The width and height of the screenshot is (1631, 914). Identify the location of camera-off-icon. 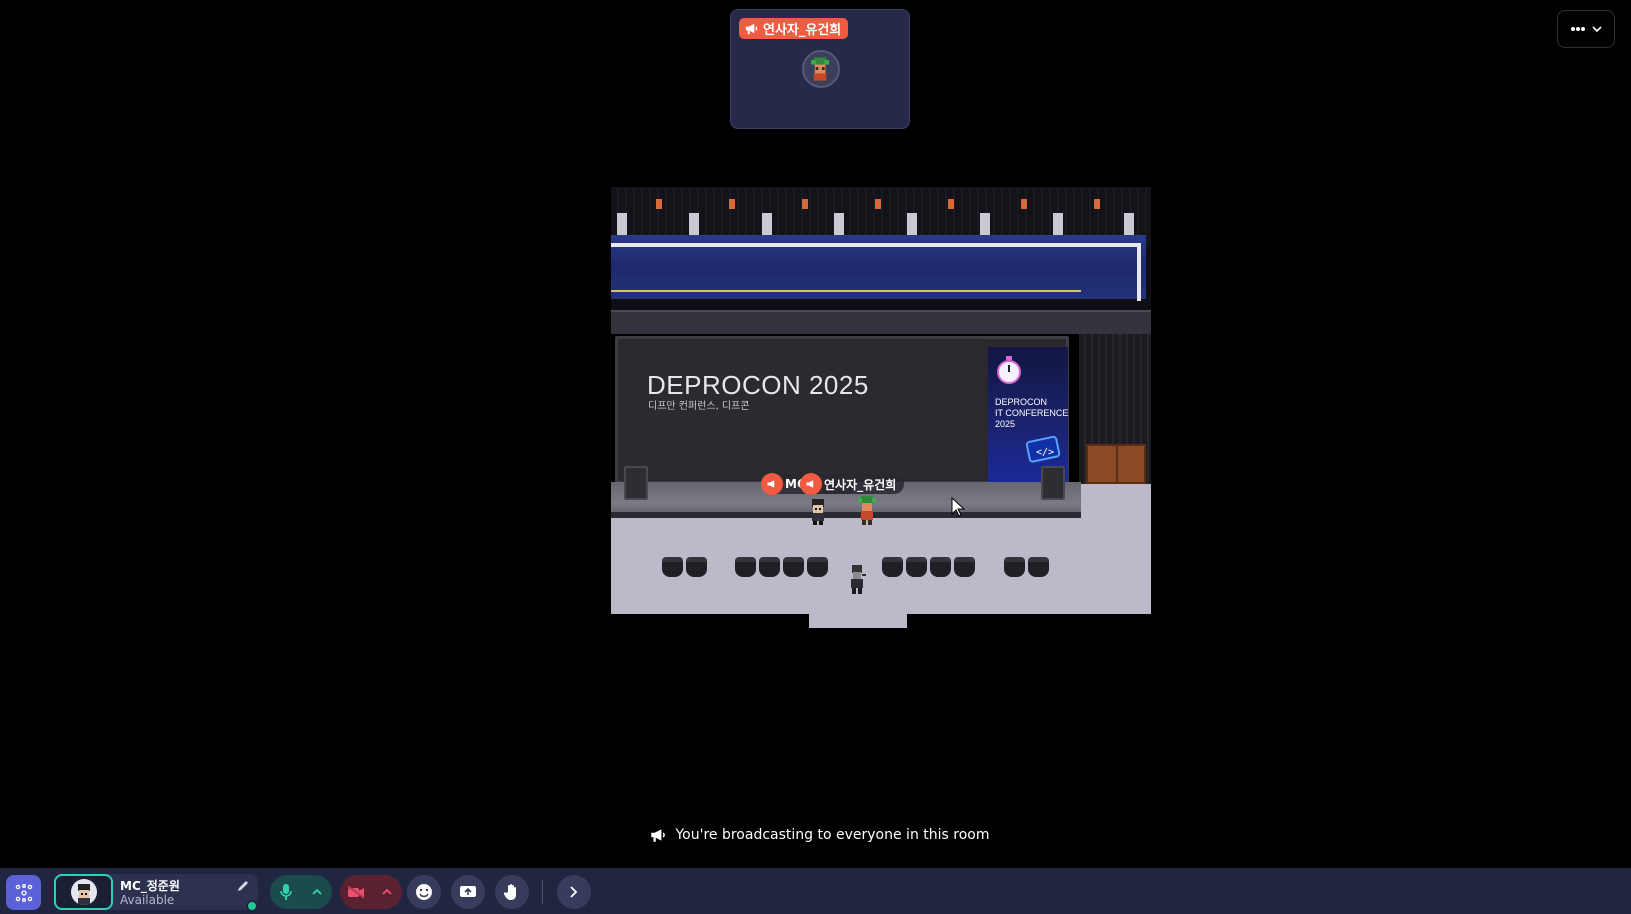
(355, 892).